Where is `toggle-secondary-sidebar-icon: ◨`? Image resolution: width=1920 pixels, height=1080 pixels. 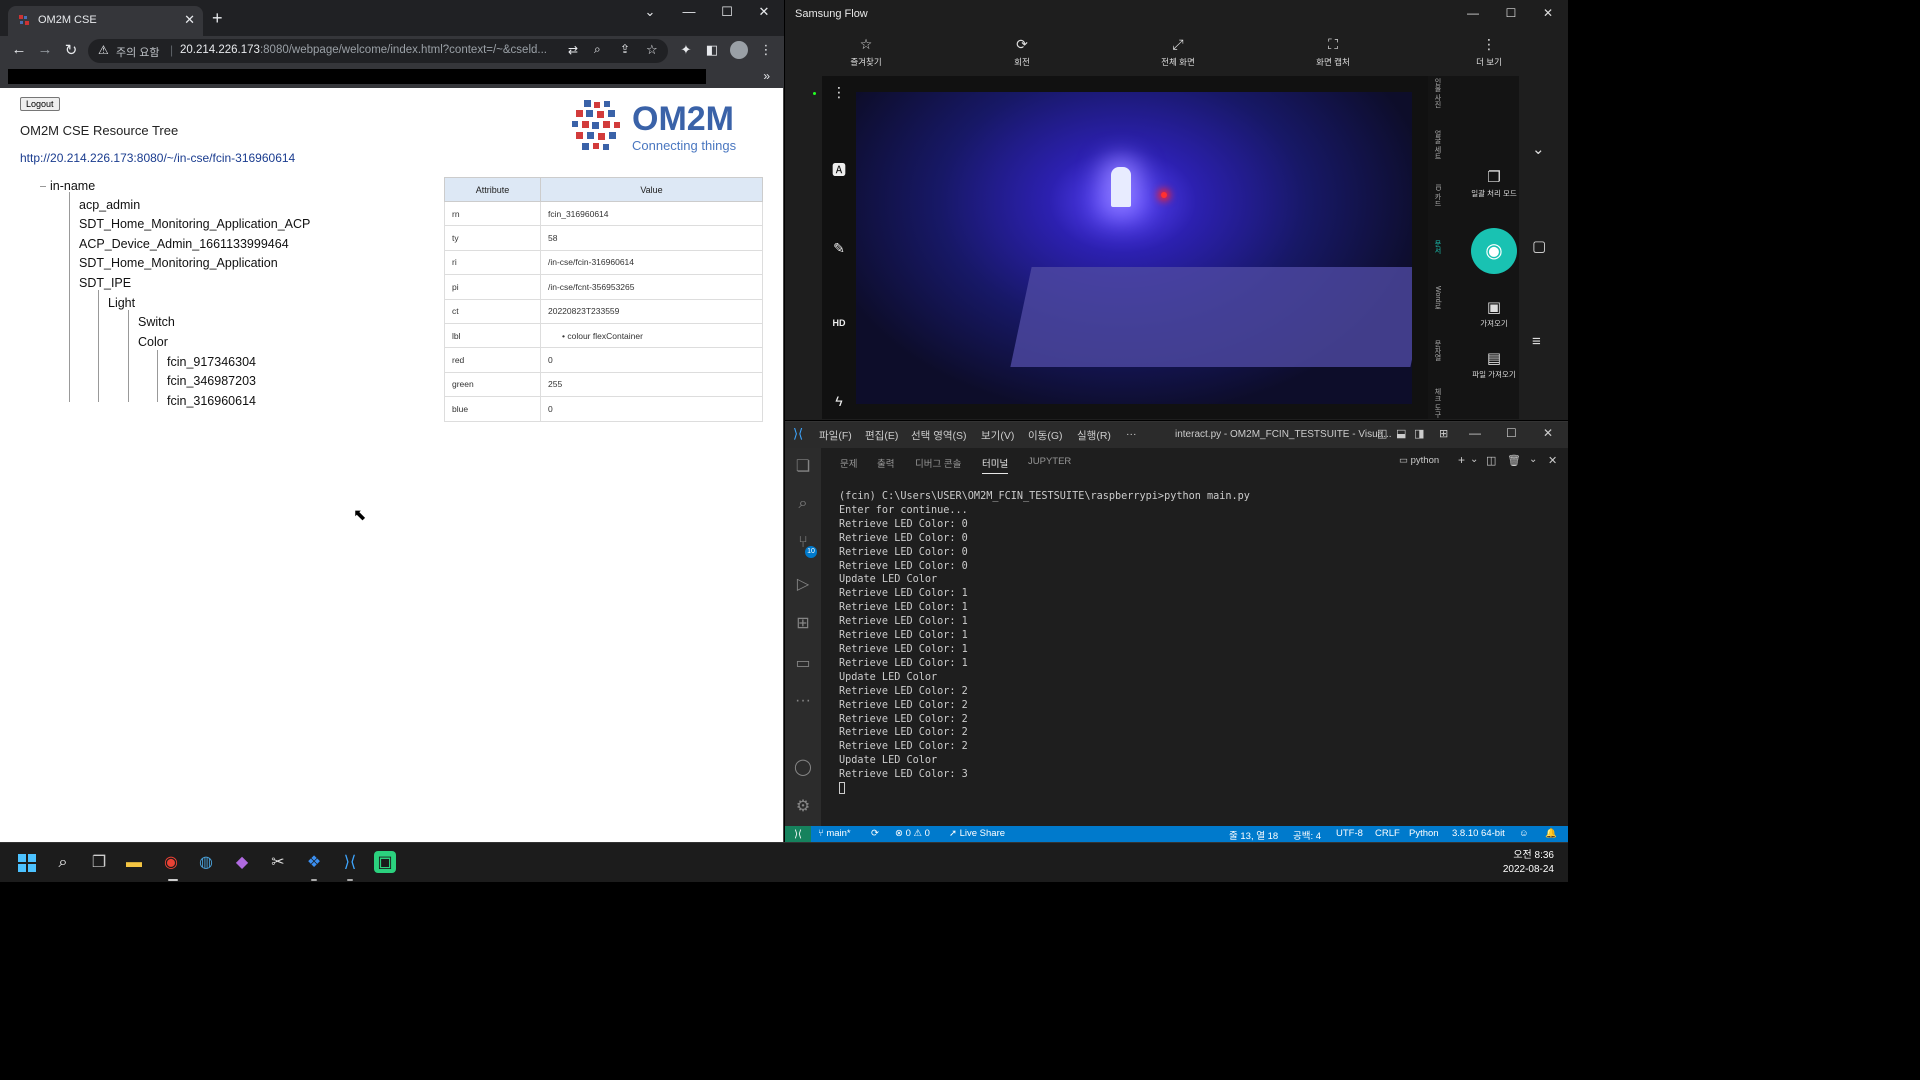 toggle-secondary-sidebar-icon: ◨ is located at coordinates (1419, 433).